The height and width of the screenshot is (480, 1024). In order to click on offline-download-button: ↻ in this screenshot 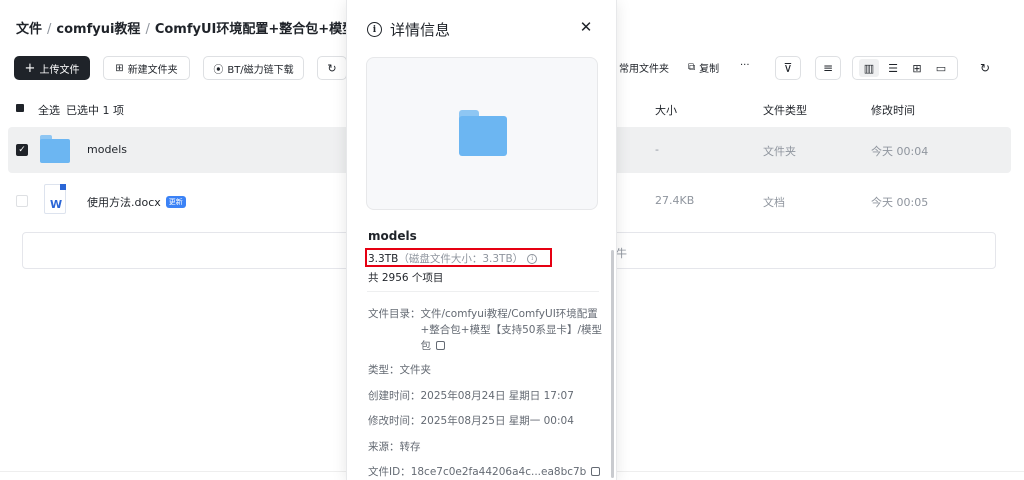, I will do `click(332, 68)`.